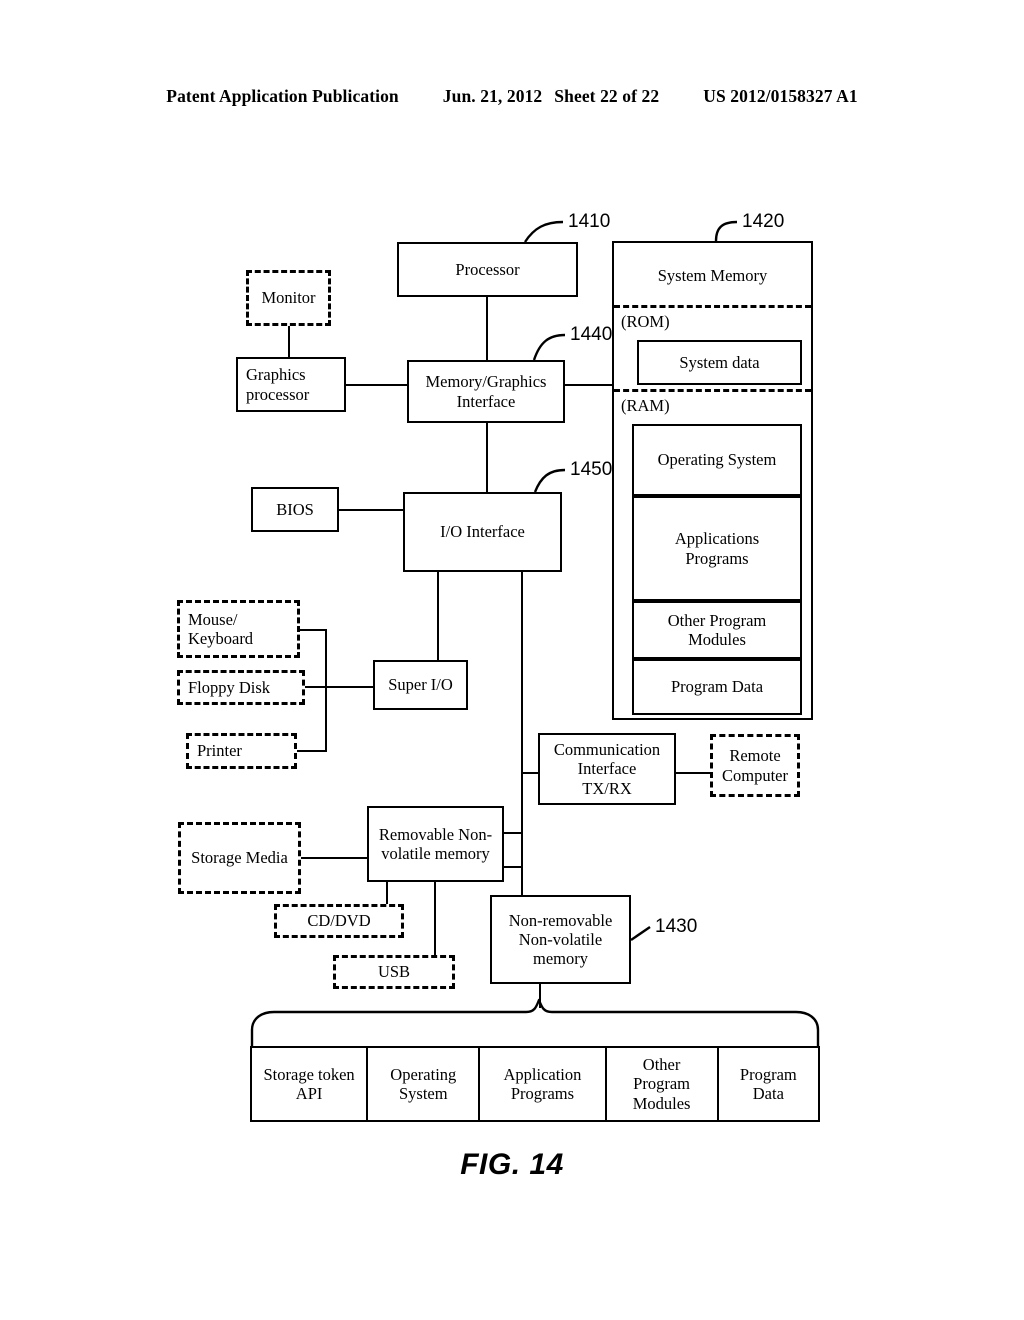 The height and width of the screenshot is (1320, 1024). I want to click on block-super-io: Super I/O, so click(420, 685).